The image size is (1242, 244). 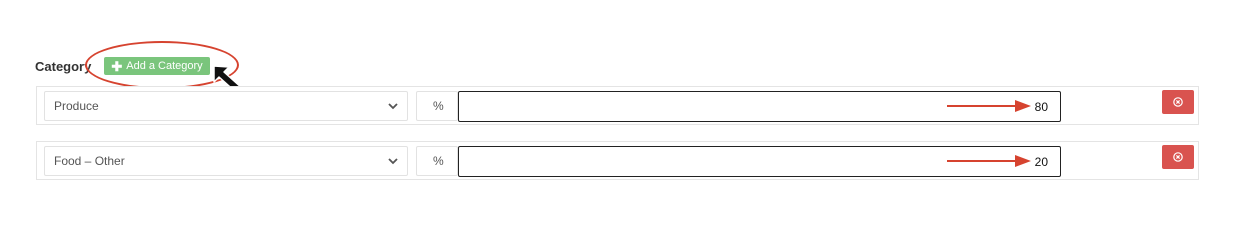 I want to click on add-category-label: Add a Category, so click(x=164, y=66).